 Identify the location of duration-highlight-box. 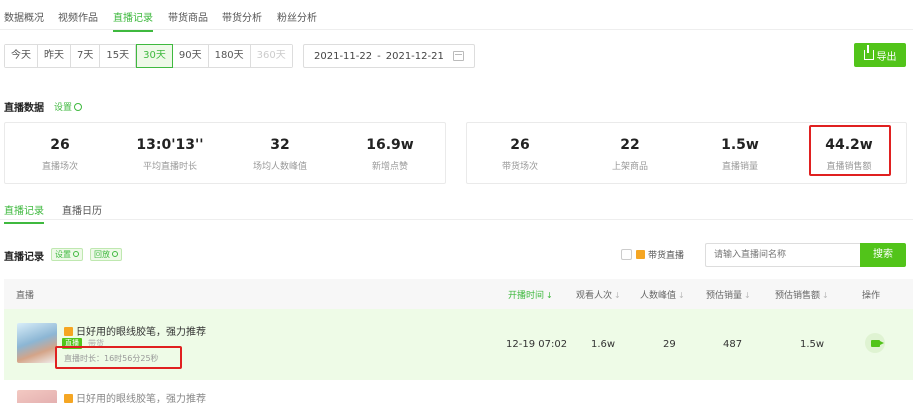
(118, 357).